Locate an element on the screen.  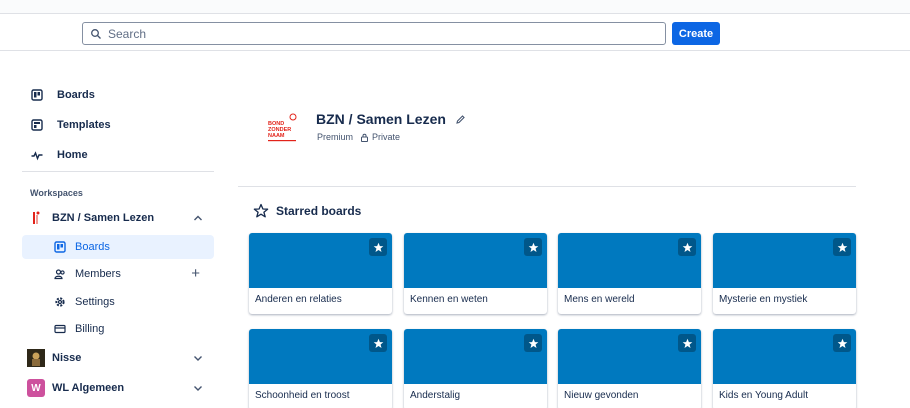
board-card: Anderstalig is located at coordinates (475, 368).